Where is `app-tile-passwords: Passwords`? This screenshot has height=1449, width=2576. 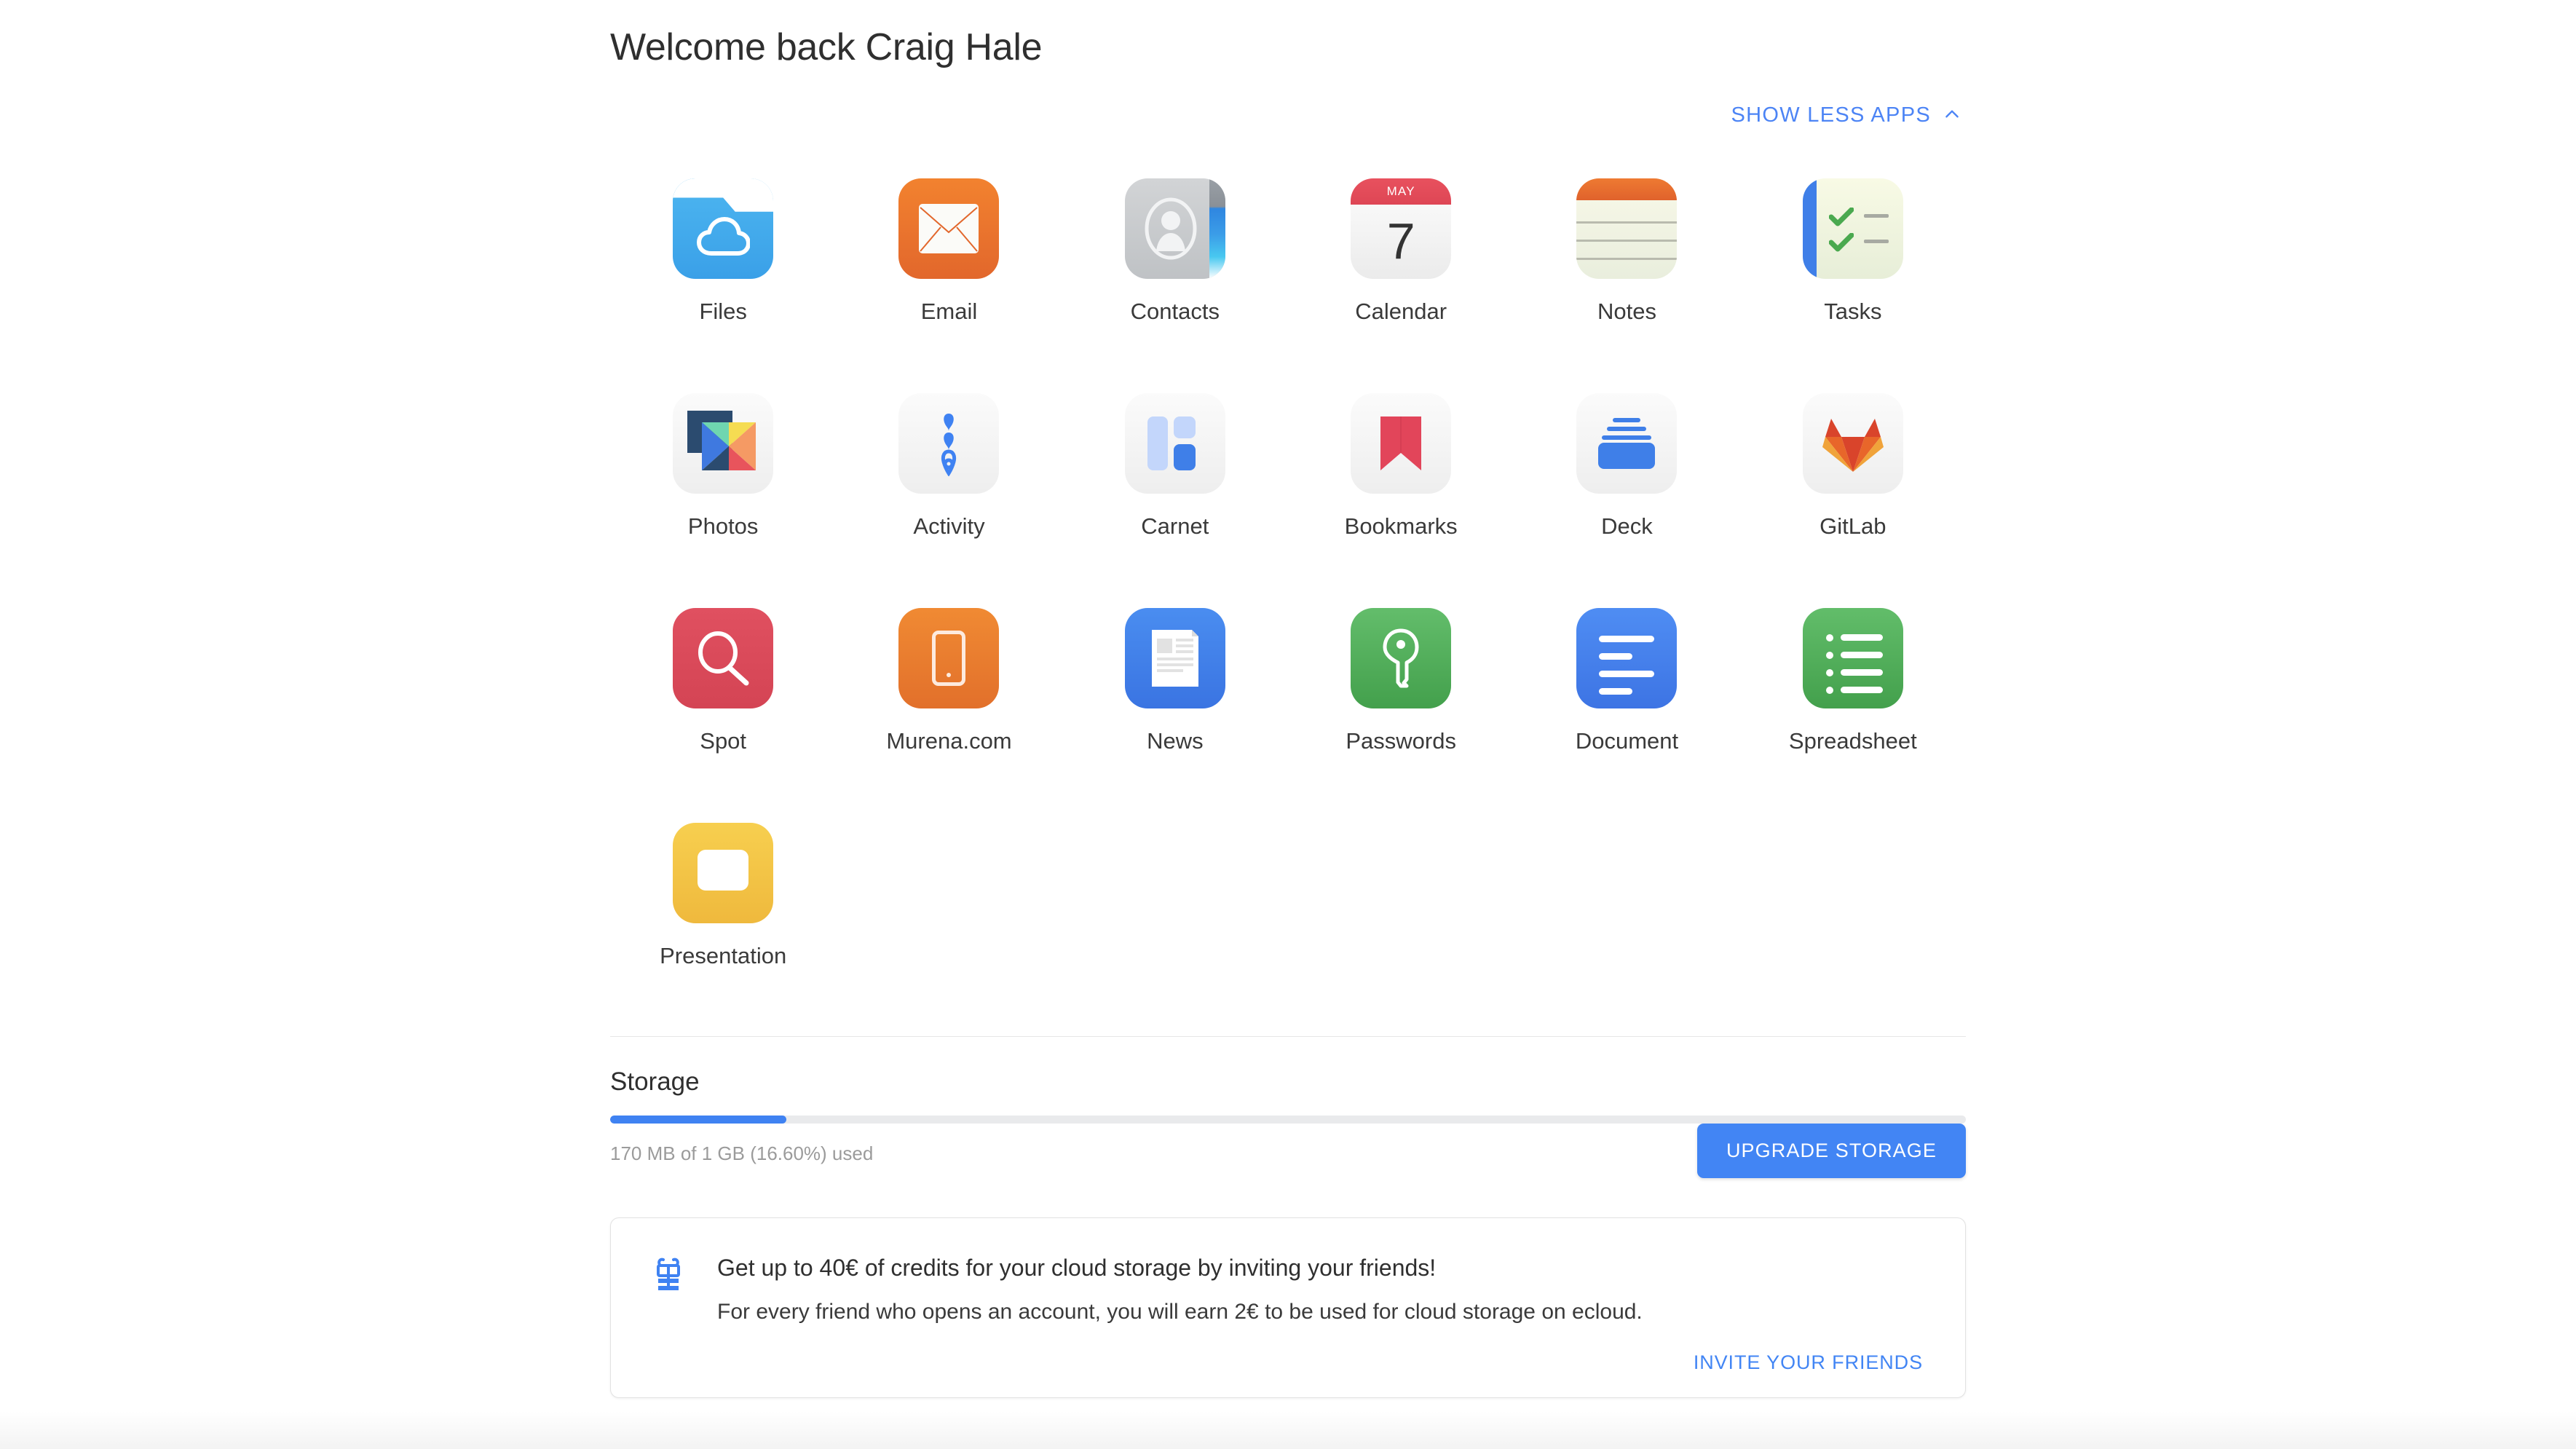
app-tile-passwords: Passwords is located at coordinates (1401, 699).